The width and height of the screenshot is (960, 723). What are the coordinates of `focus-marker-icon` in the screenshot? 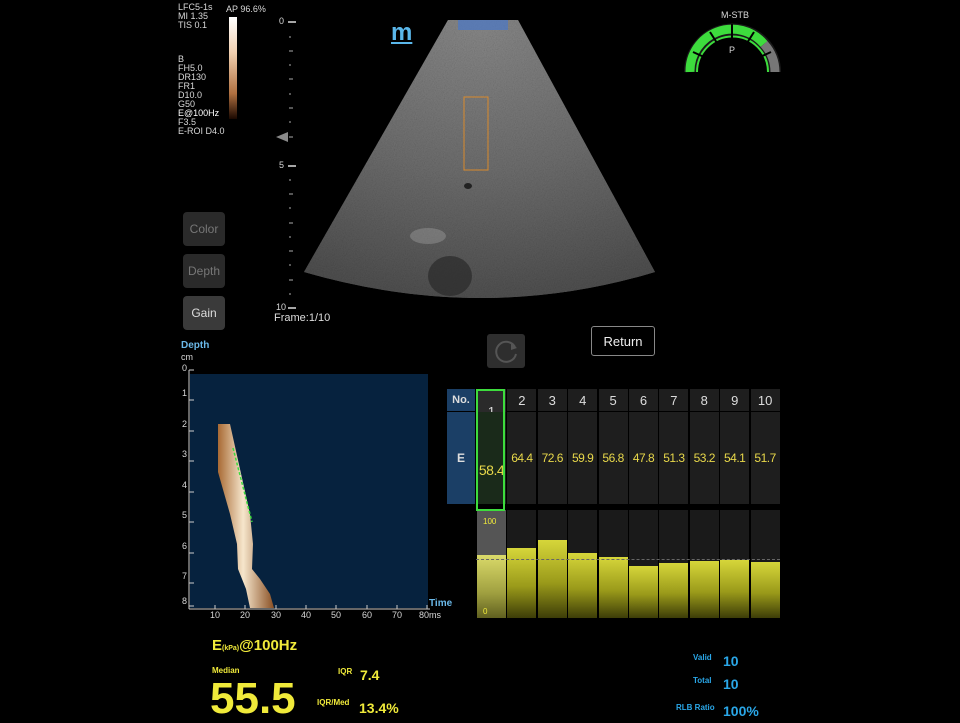 It's located at (282, 137).